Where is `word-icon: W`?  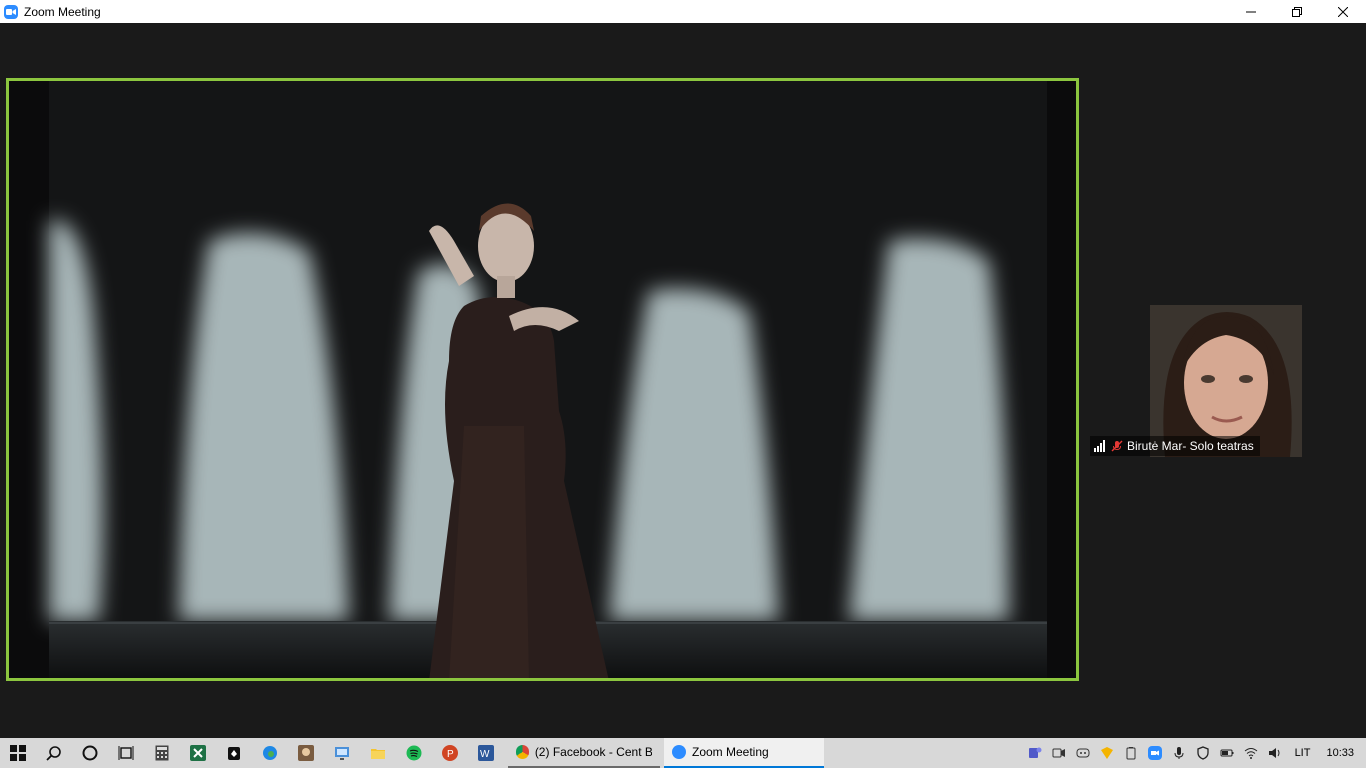
word-icon: W is located at coordinates (486, 753).